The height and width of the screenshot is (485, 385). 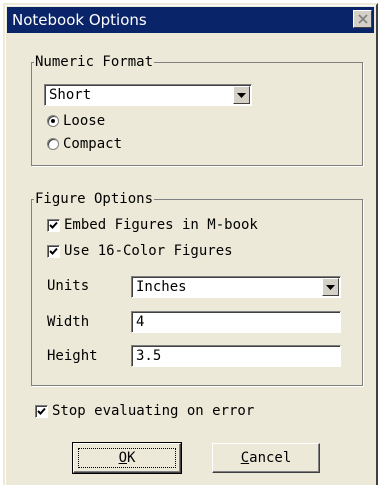 I want to click on figure-options-label: Figure Options, so click(x=94, y=199).